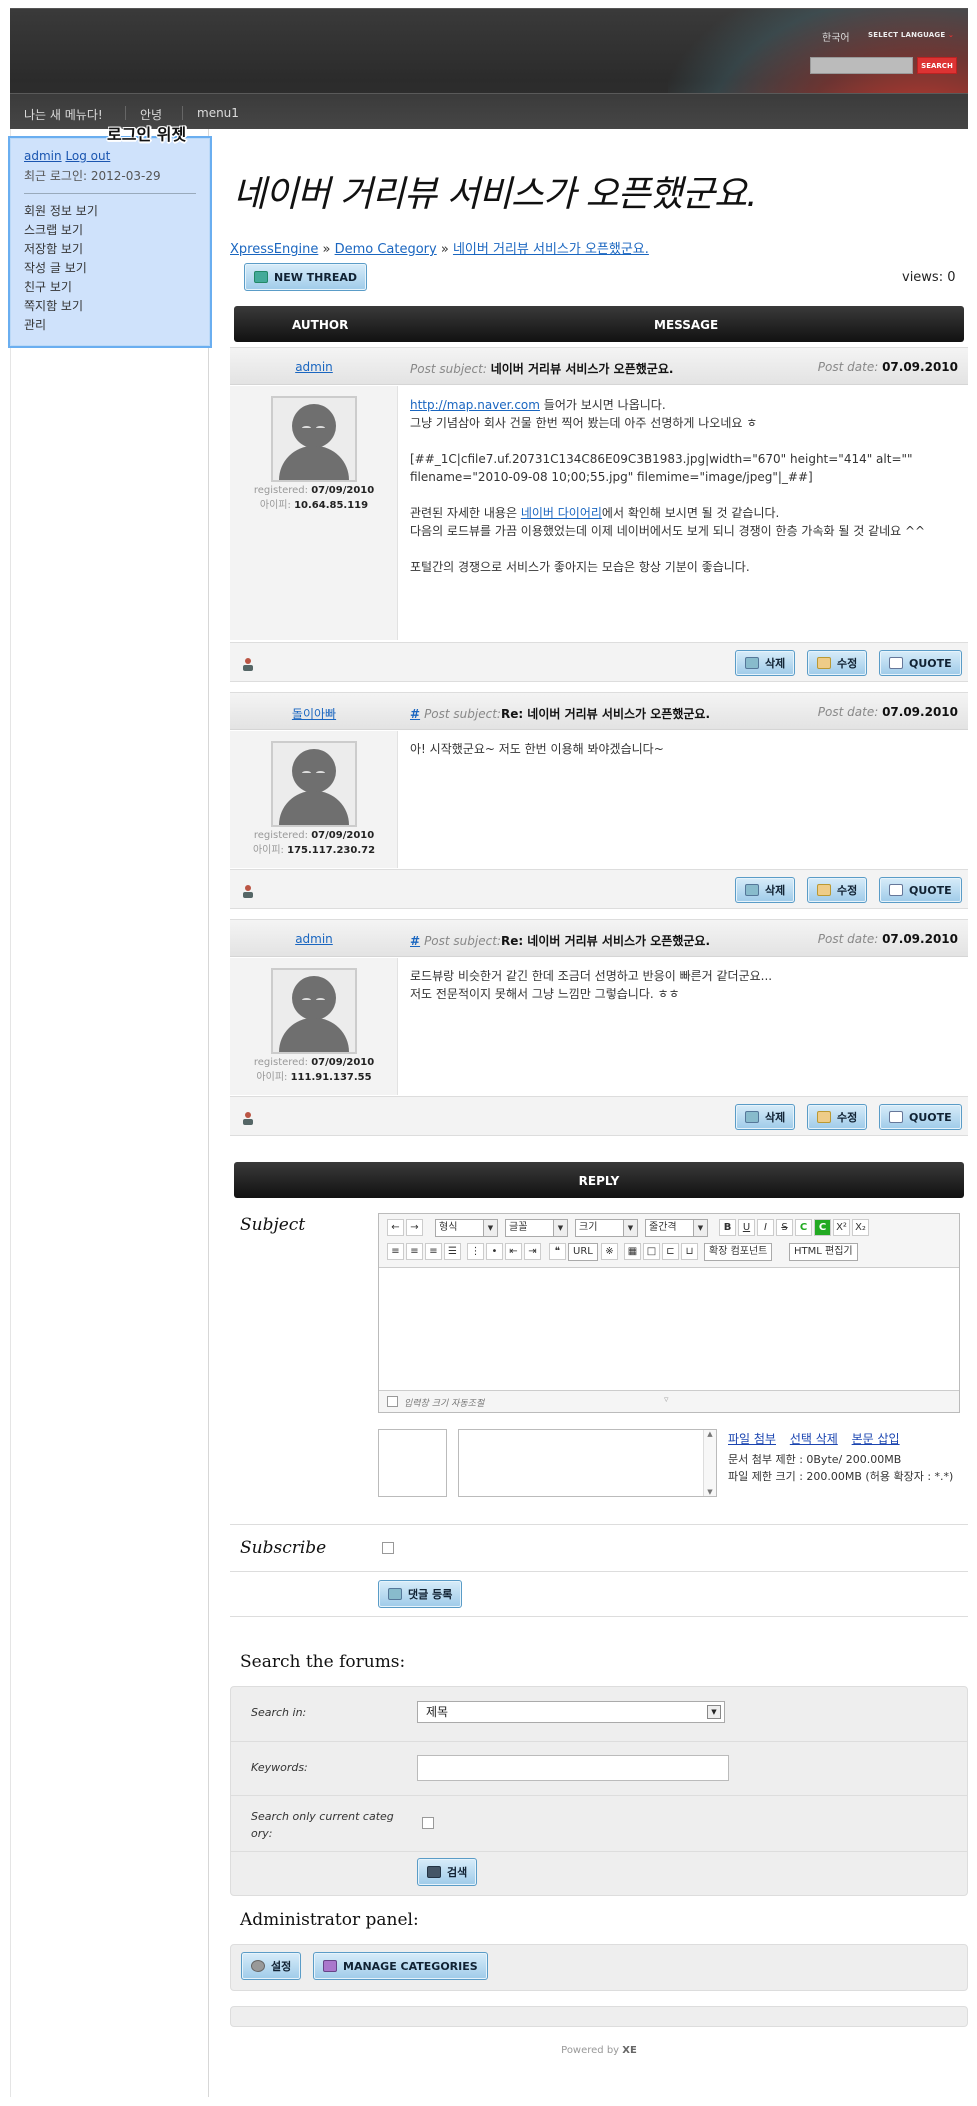 The height and width of the screenshot is (2106, 977). Describe the element at coordinates (61, 306) in the screenshot. I see `menu-item-messages: 쪽지함 보기` at that location.